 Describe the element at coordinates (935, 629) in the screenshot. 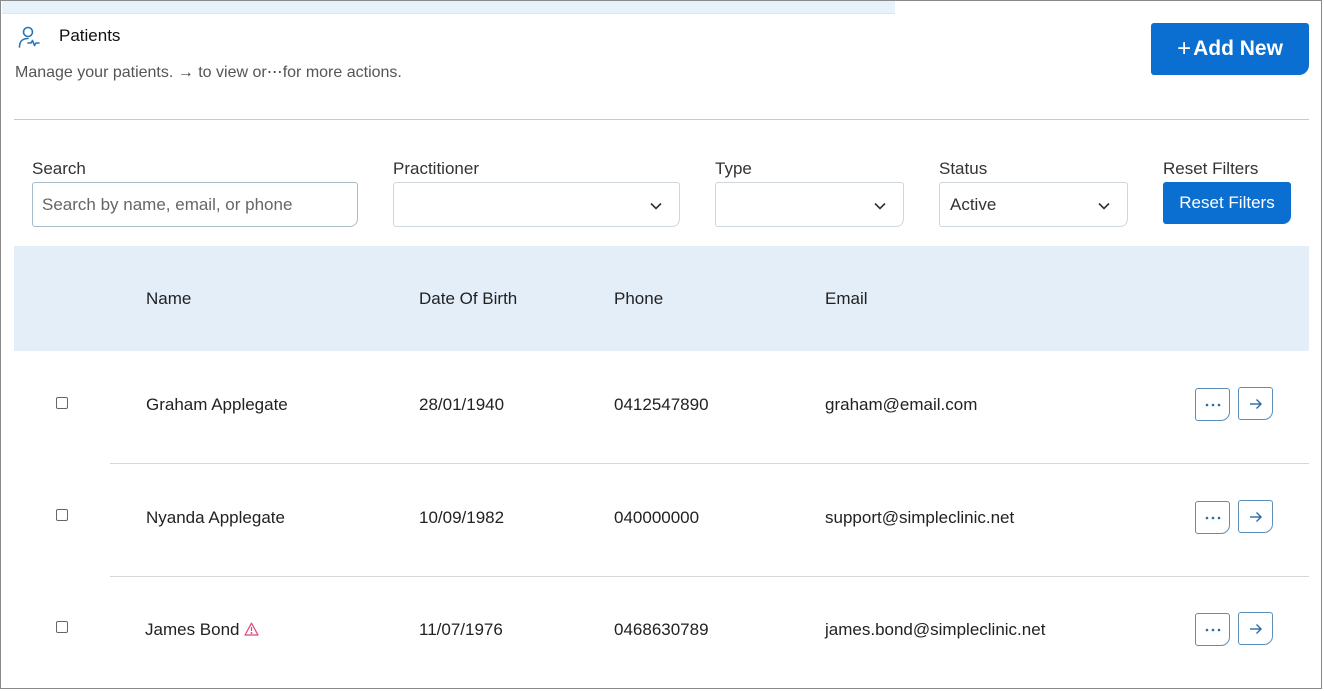

I see `patient-email: james.bond@simpleclinic.net` at that location.